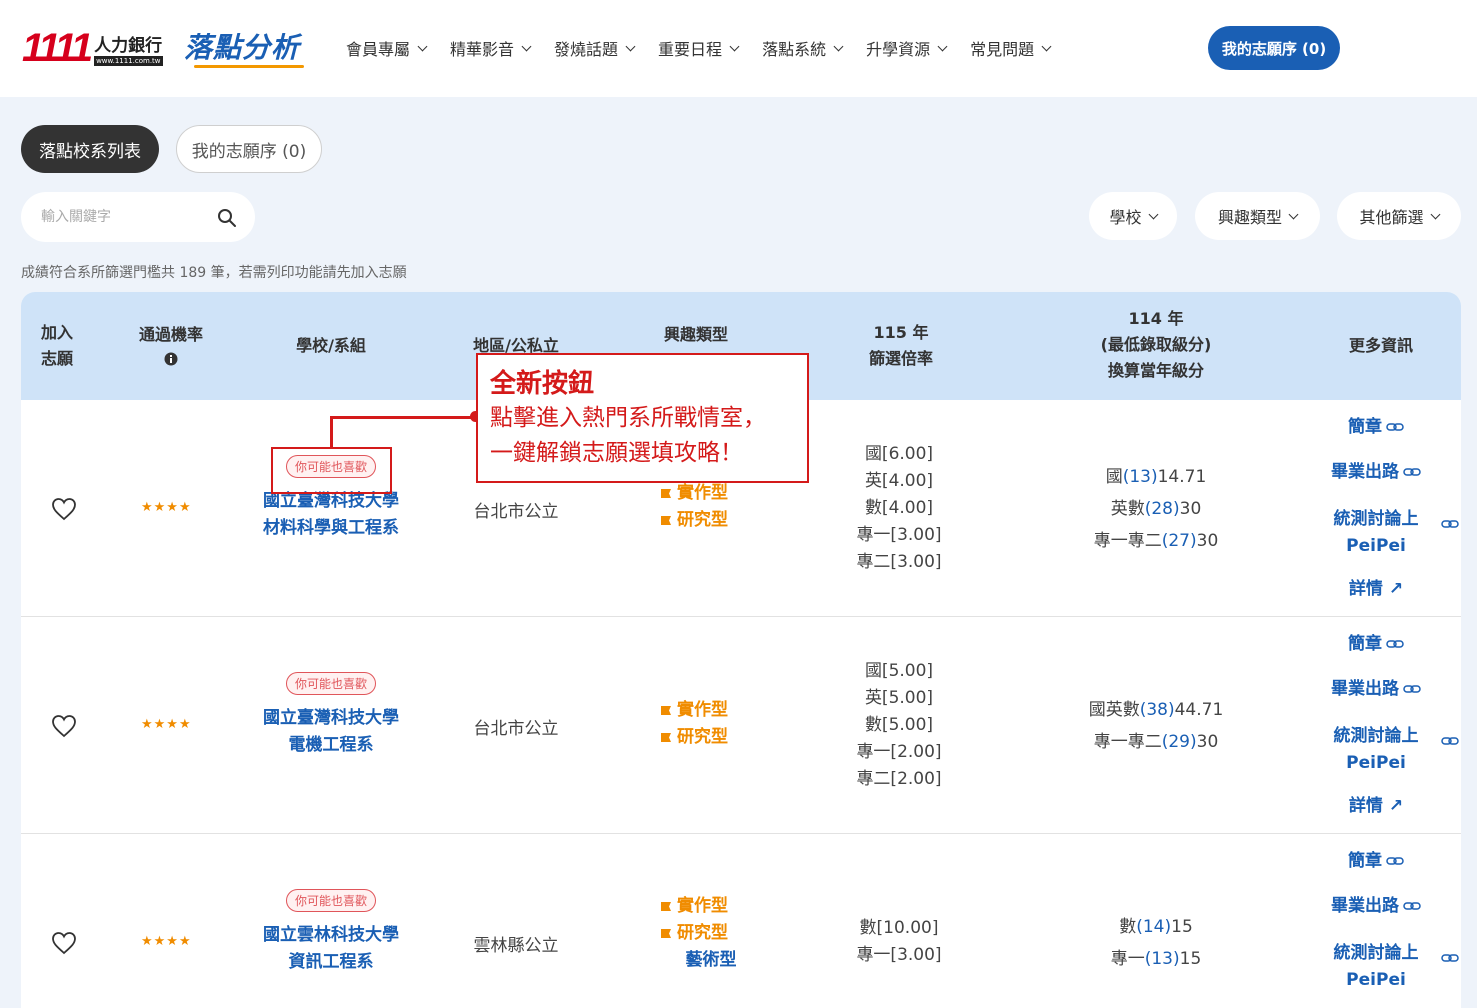 Image resolution: width=1477 pixels, height=1008 pixels. I want to click on header-score: 114 年 (最低錄取級分) 換算當年級分, so click(1156, 344).